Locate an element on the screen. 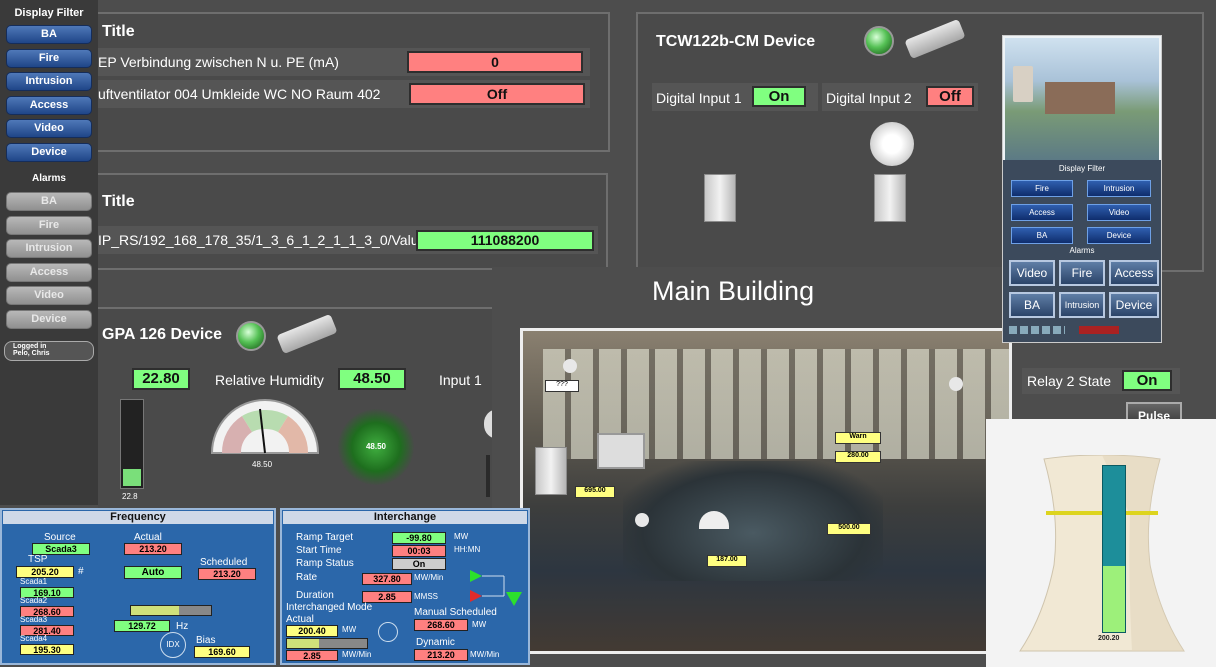  tower-level-fill is located at coordinates (1114, 598).